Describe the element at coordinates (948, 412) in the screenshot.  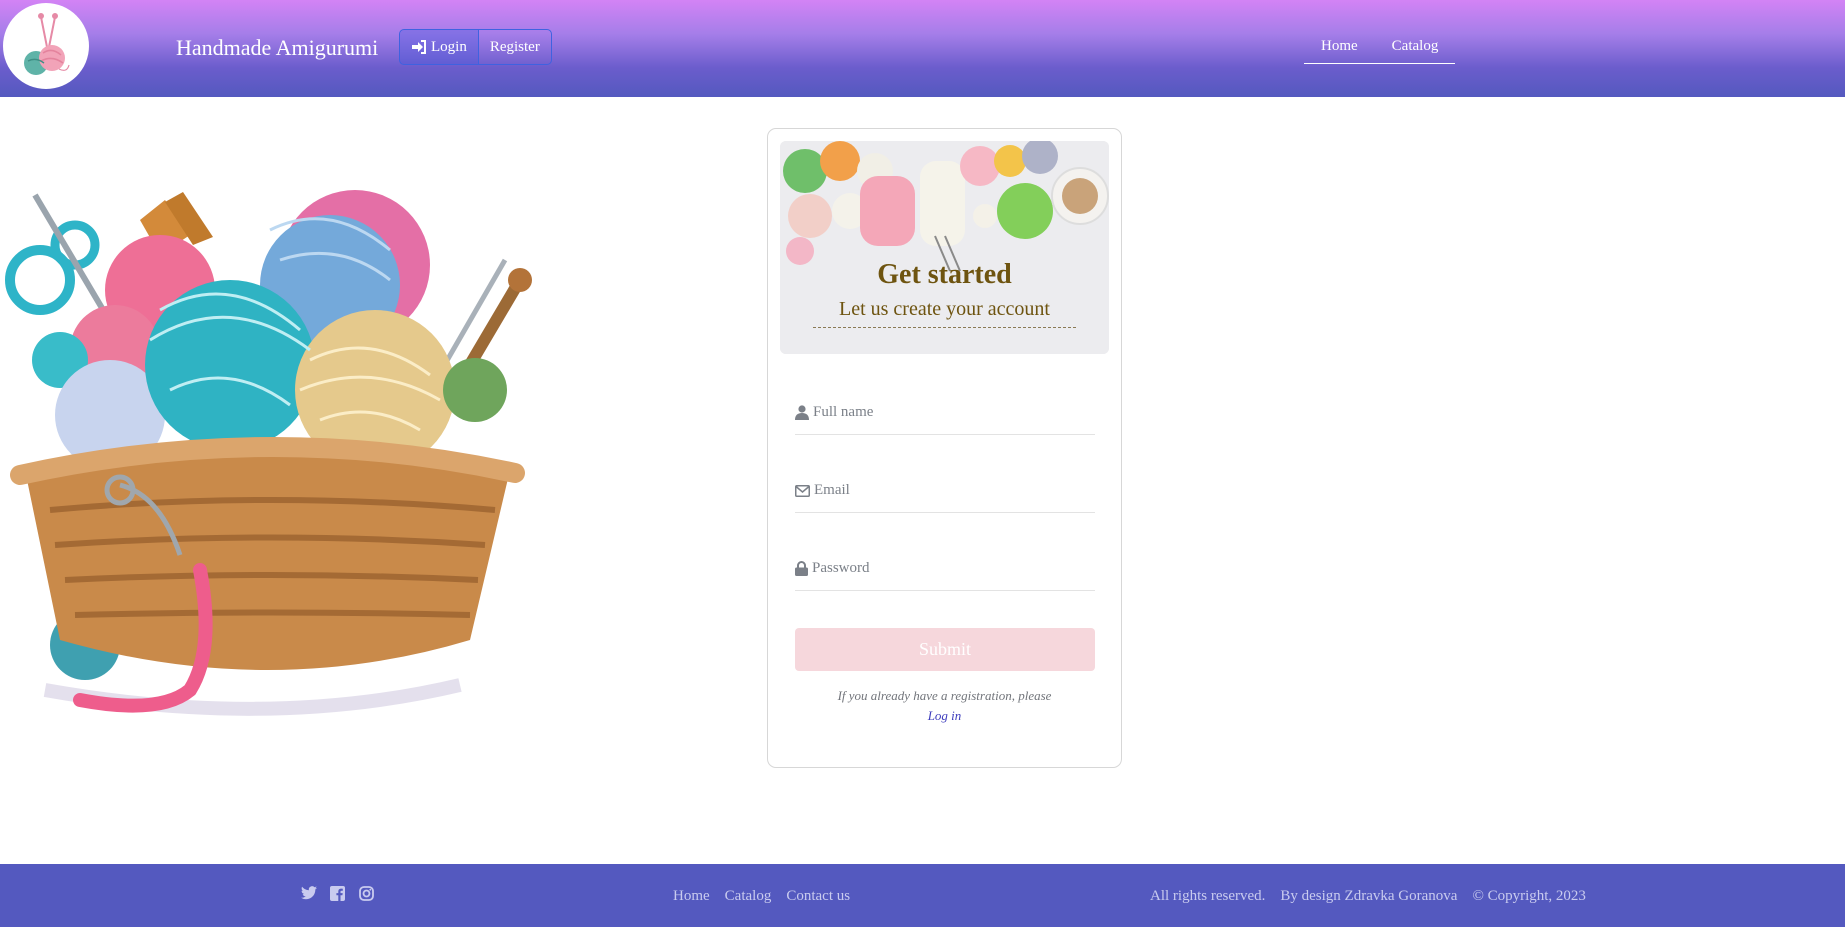
I see `full-name-input` at that location.